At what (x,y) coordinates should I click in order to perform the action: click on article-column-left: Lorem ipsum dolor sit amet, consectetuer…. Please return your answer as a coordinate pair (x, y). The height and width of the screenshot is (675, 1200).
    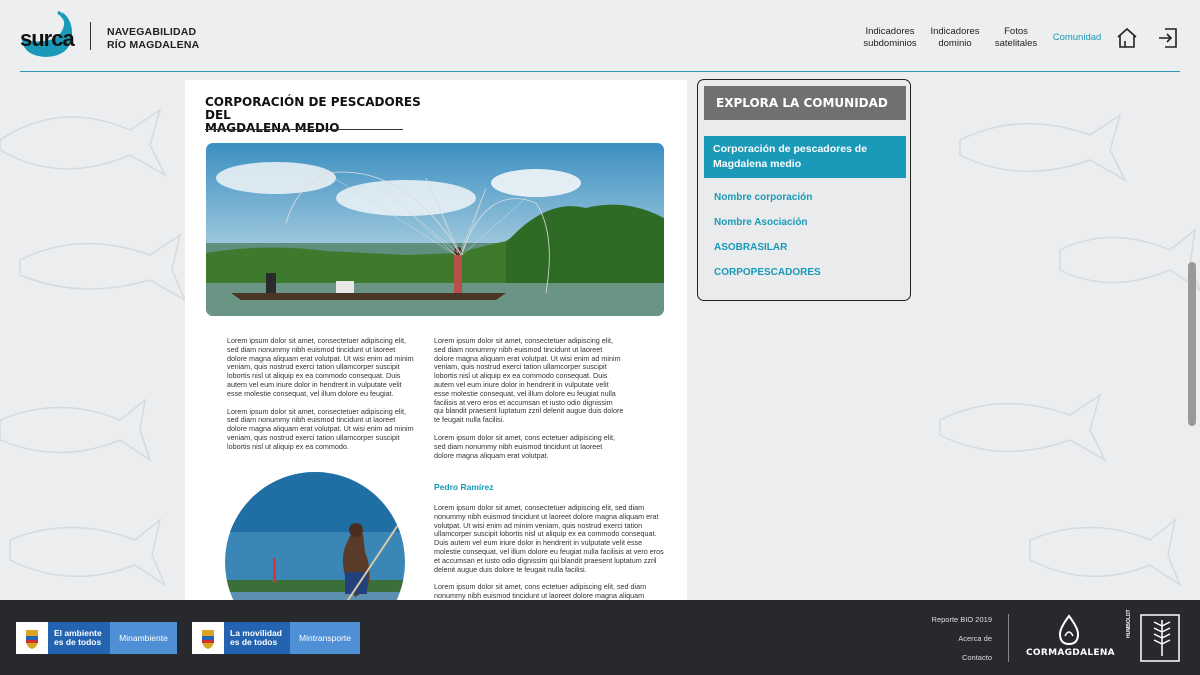
    Looking at the image, I should click on (322, 398).